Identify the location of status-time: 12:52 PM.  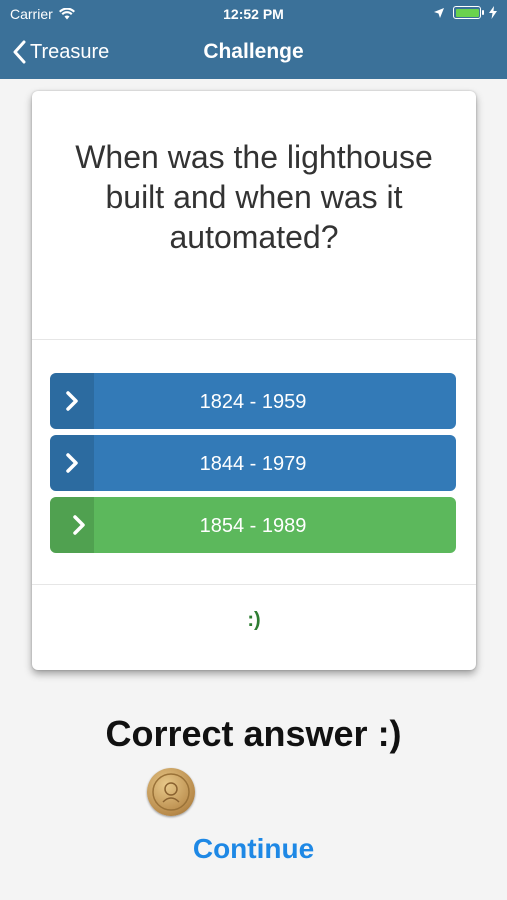
(253, 14).